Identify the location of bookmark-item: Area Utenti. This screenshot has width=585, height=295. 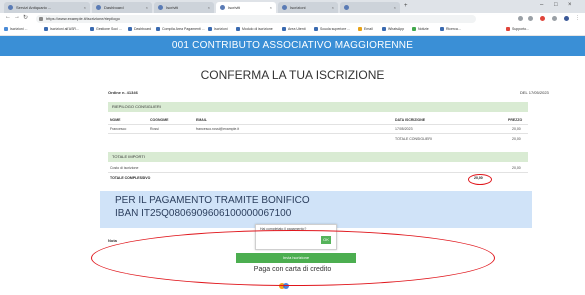
(294, 29).